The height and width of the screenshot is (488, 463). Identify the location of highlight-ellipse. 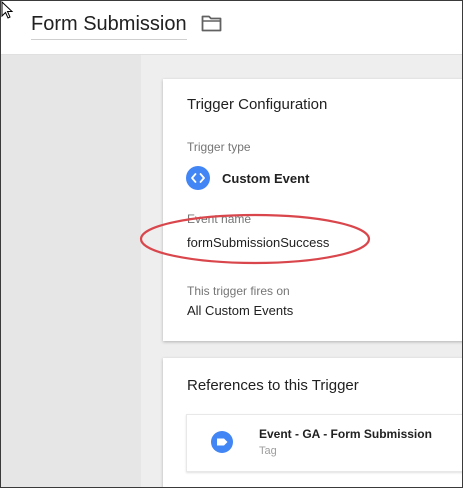
(255, 239).